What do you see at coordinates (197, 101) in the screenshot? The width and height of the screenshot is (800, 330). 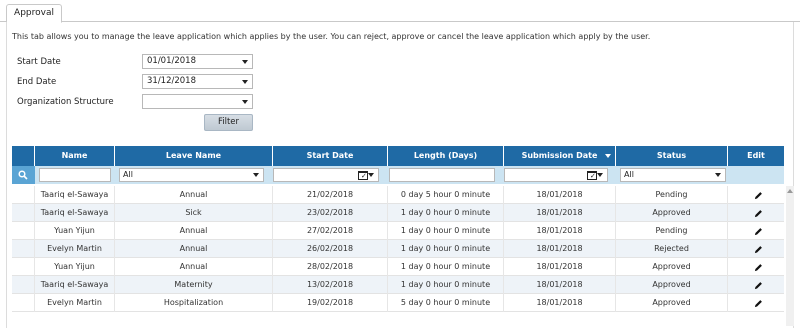 I see `org-structure-select` at bounding box center [197, 101].